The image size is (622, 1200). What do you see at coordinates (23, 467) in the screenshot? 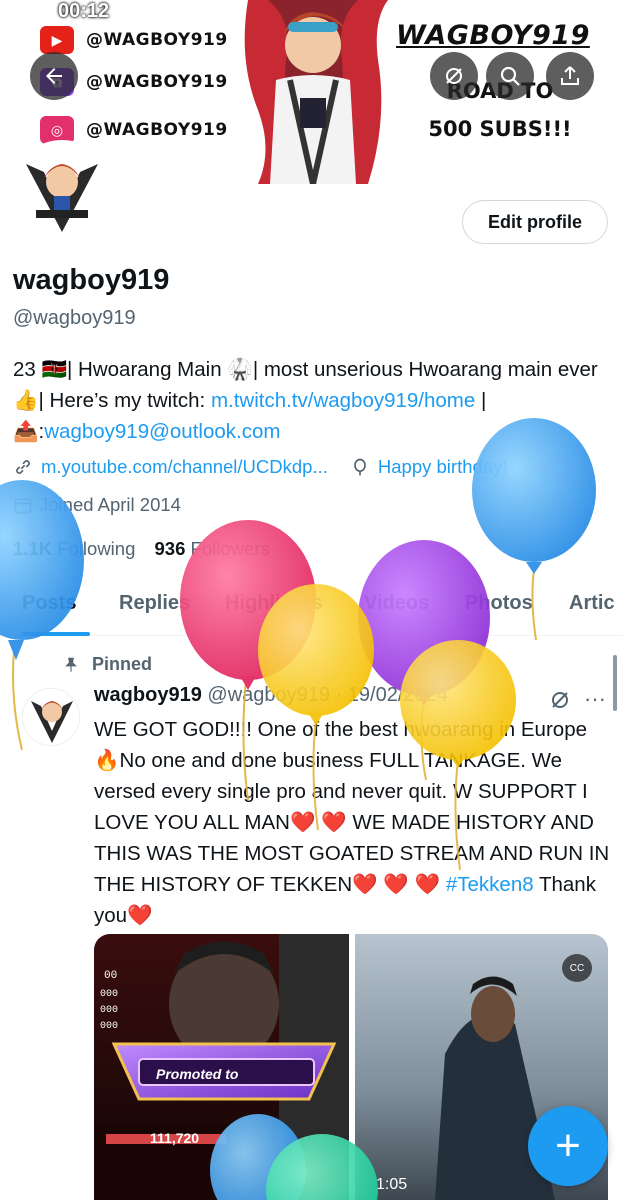
I see `link-icon` at bounding box center [23, 467].